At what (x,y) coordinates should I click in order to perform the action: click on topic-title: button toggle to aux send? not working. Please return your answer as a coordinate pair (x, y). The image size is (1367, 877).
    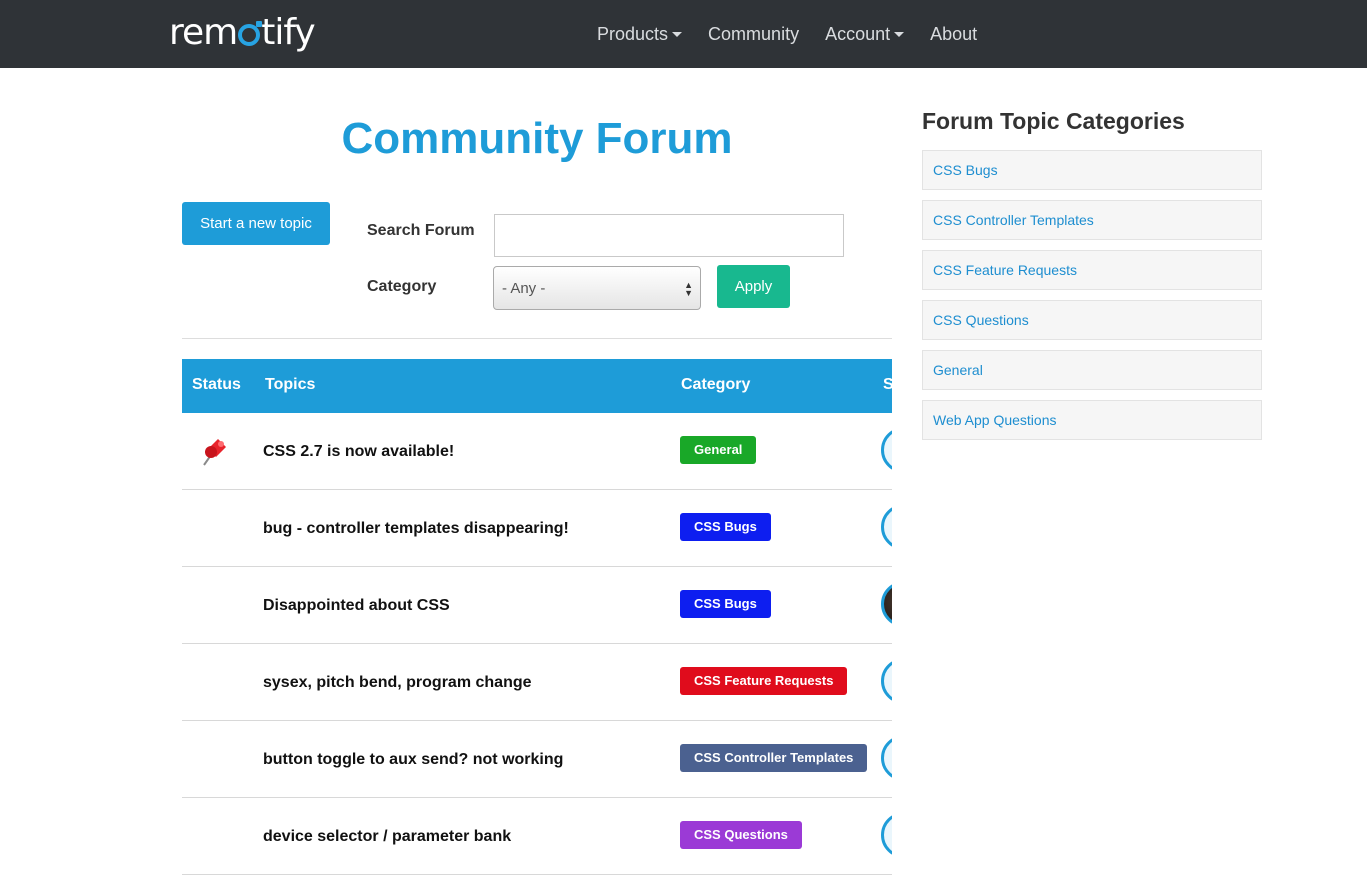
    Looking at the image, I should click on (413, 760).